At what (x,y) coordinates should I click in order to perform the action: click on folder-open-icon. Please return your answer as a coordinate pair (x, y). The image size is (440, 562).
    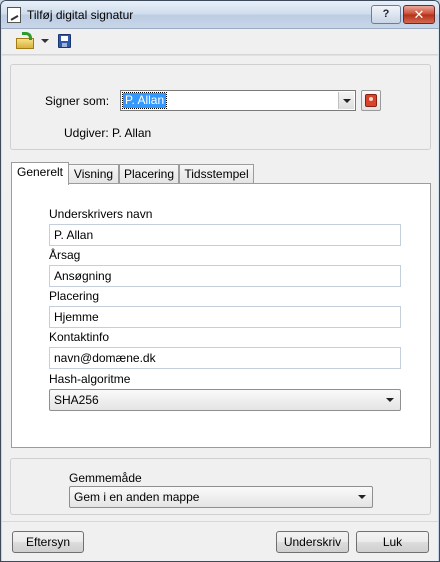
    Looking at the image, I should click on (26, 41).